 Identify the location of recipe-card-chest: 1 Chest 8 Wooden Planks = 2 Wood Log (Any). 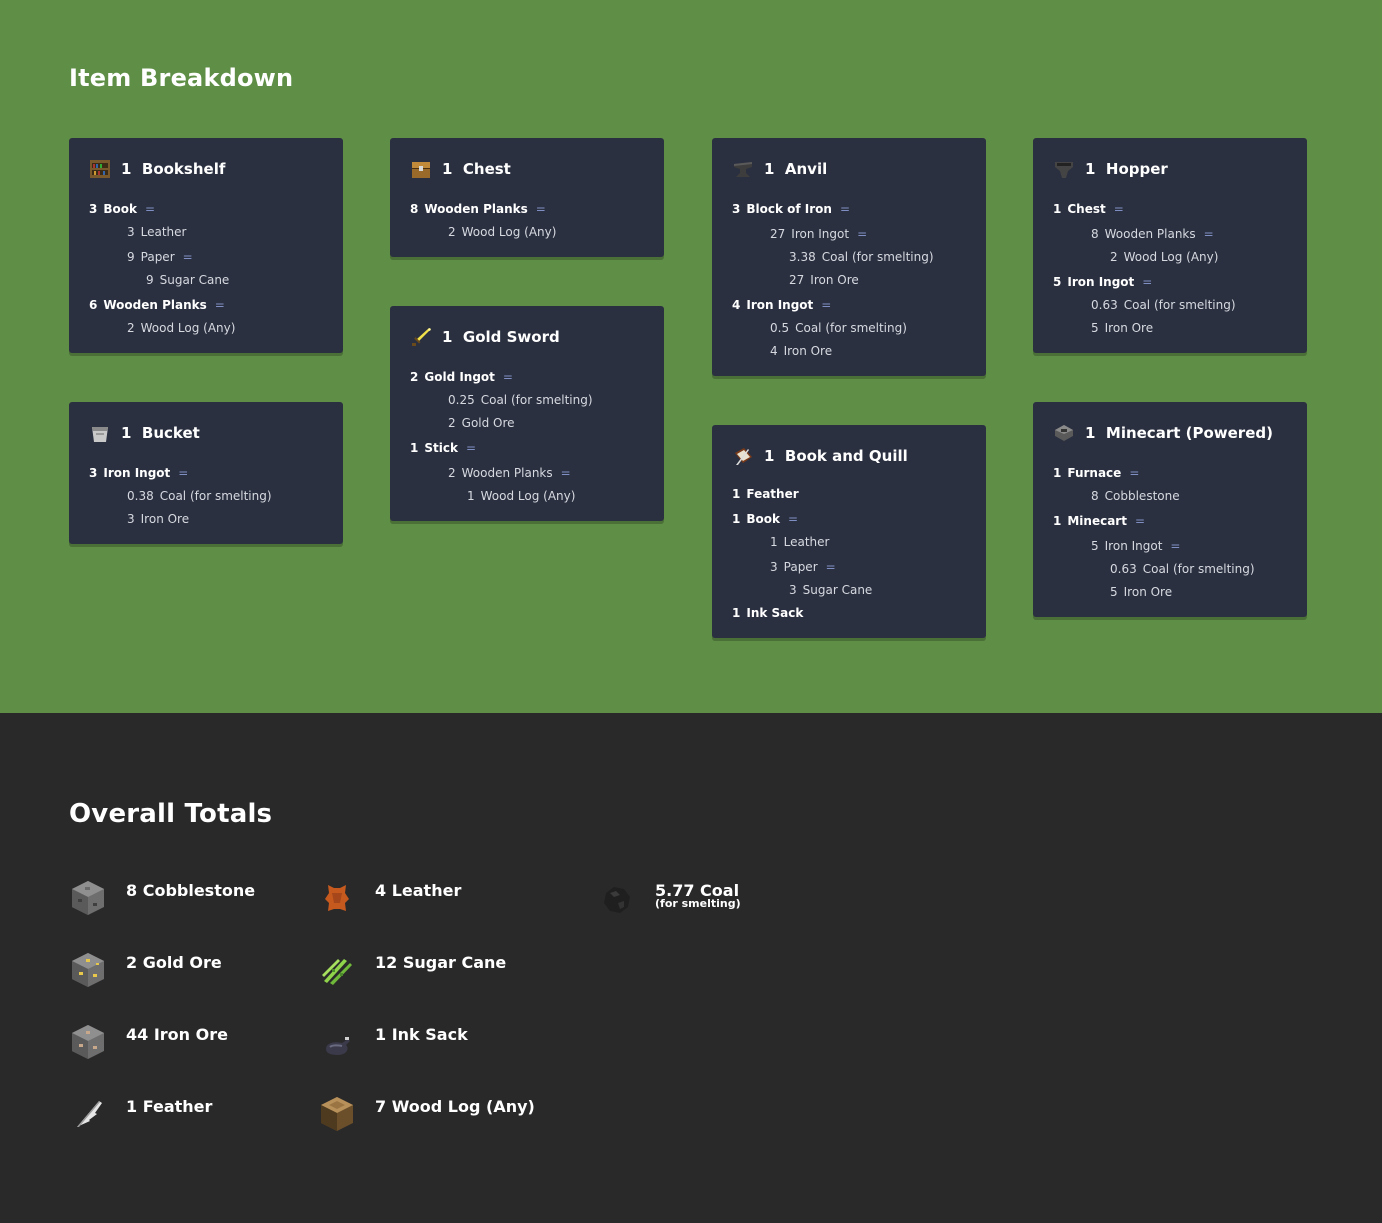
(527, 197).